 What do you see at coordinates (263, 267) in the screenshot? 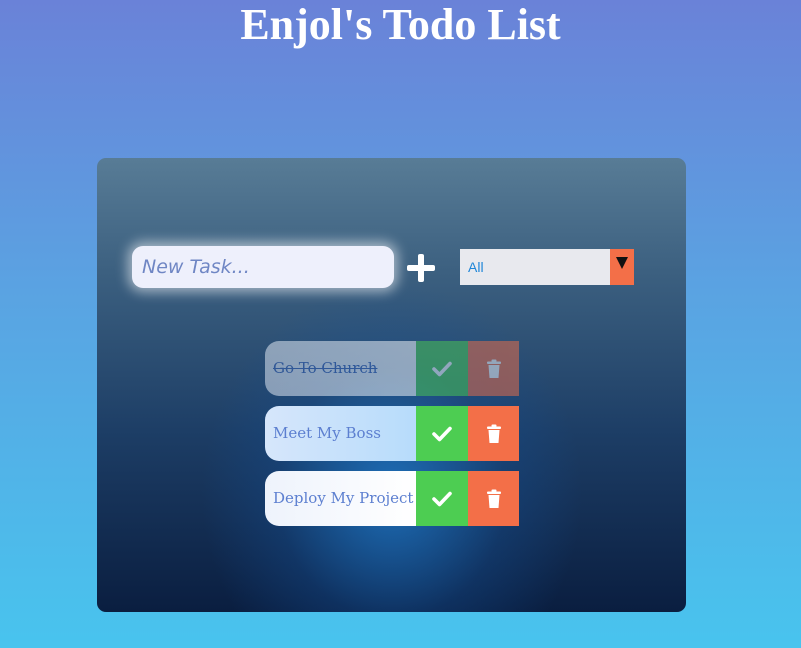
I see `new-task-input` at bounding box center [263, 267].